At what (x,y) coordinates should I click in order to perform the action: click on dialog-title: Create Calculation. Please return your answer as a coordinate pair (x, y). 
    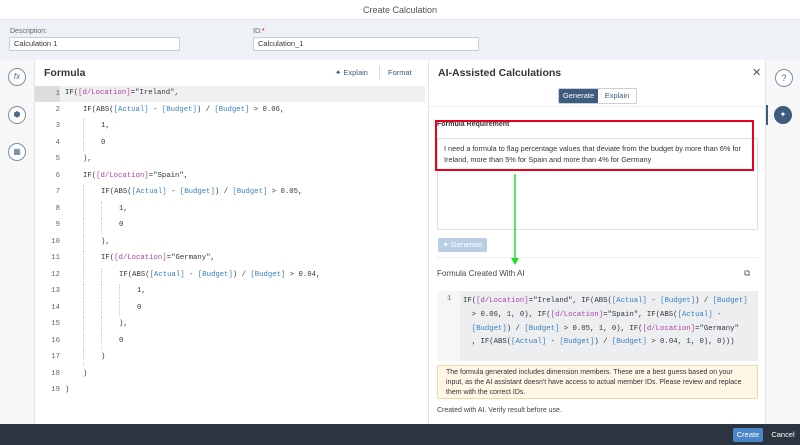
    Looking at the image, I should click on (400, 10).